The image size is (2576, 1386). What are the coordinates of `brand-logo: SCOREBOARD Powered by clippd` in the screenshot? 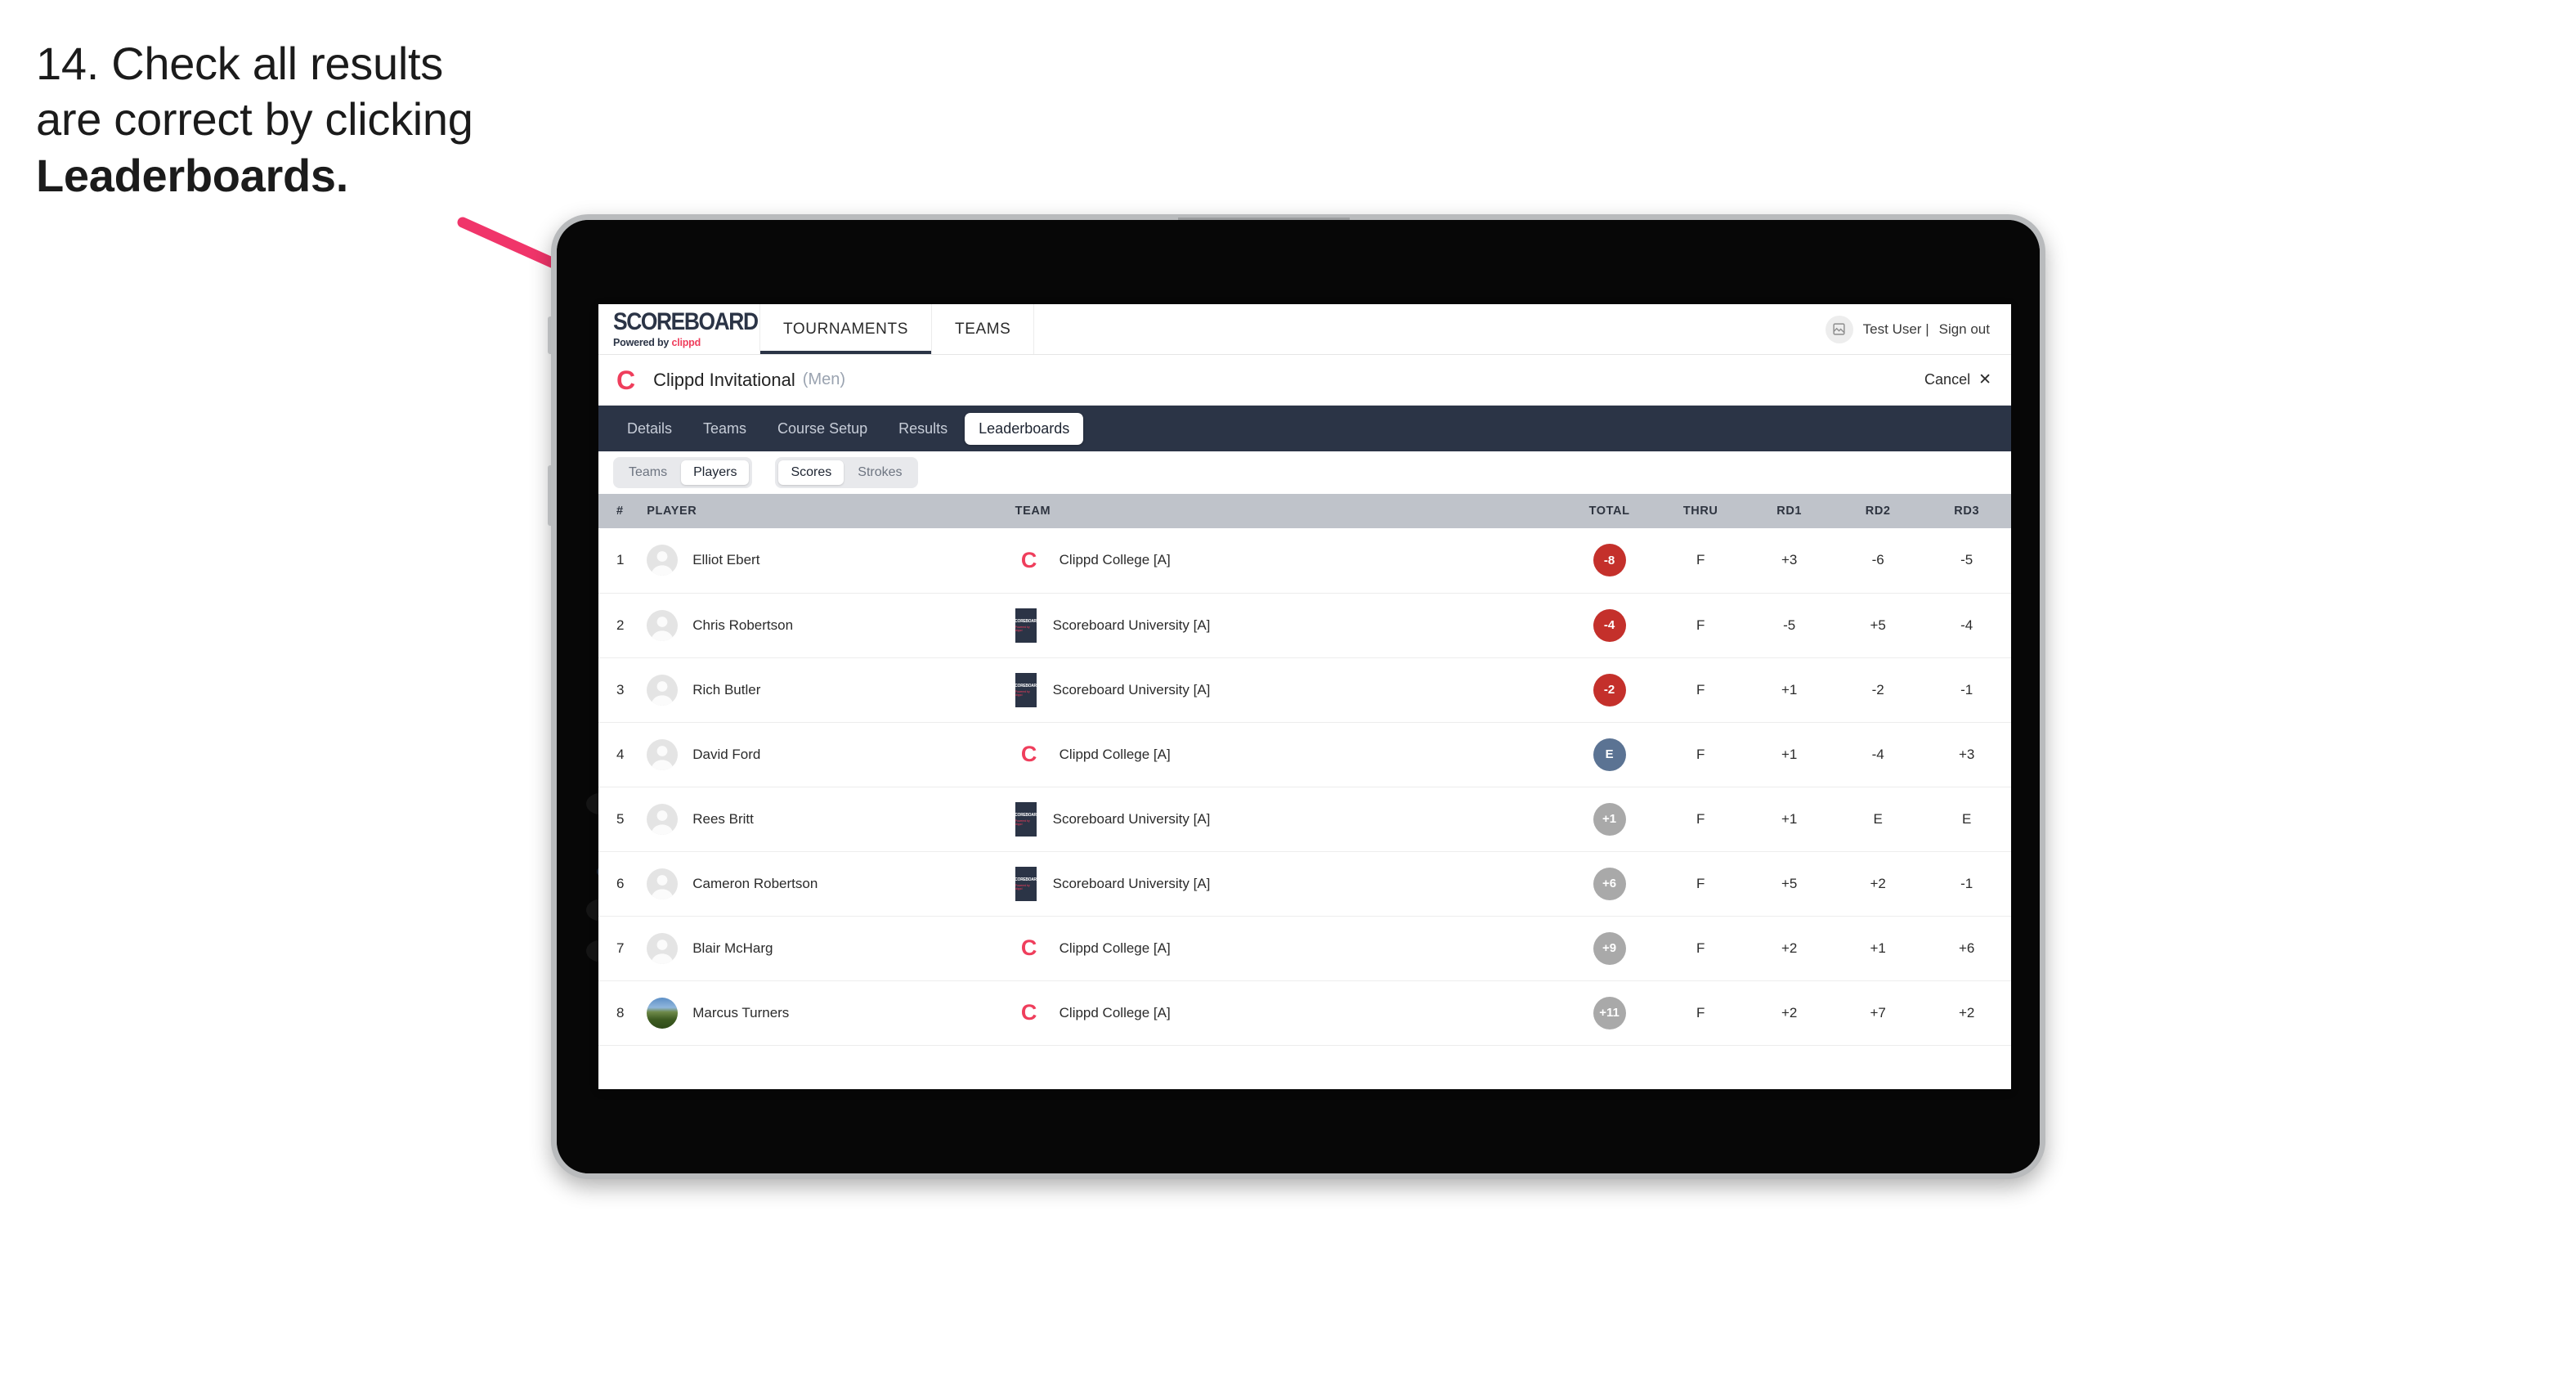 It's located at (679, 329).